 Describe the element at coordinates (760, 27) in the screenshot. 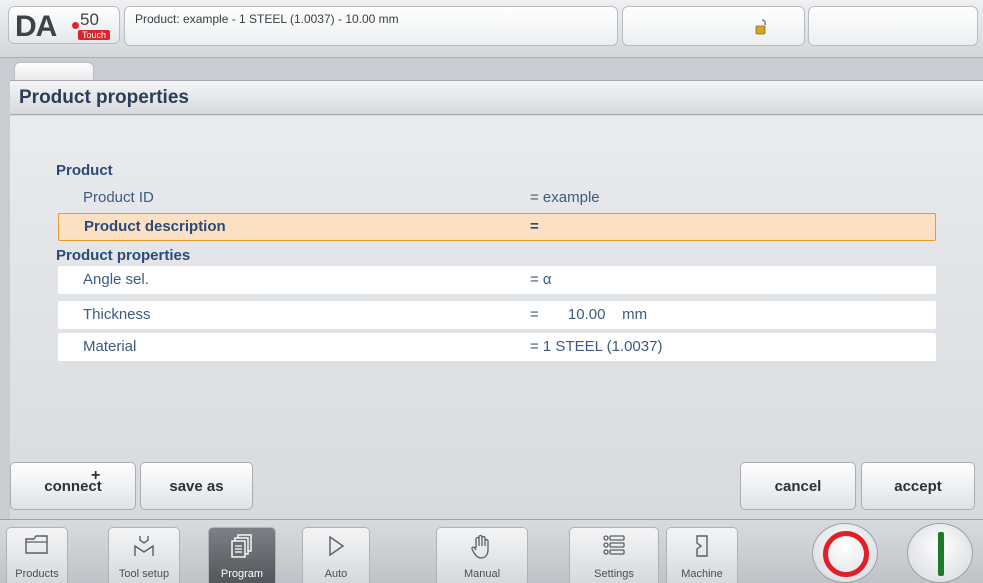

I see `unlocked-padlock-icon` at that location.